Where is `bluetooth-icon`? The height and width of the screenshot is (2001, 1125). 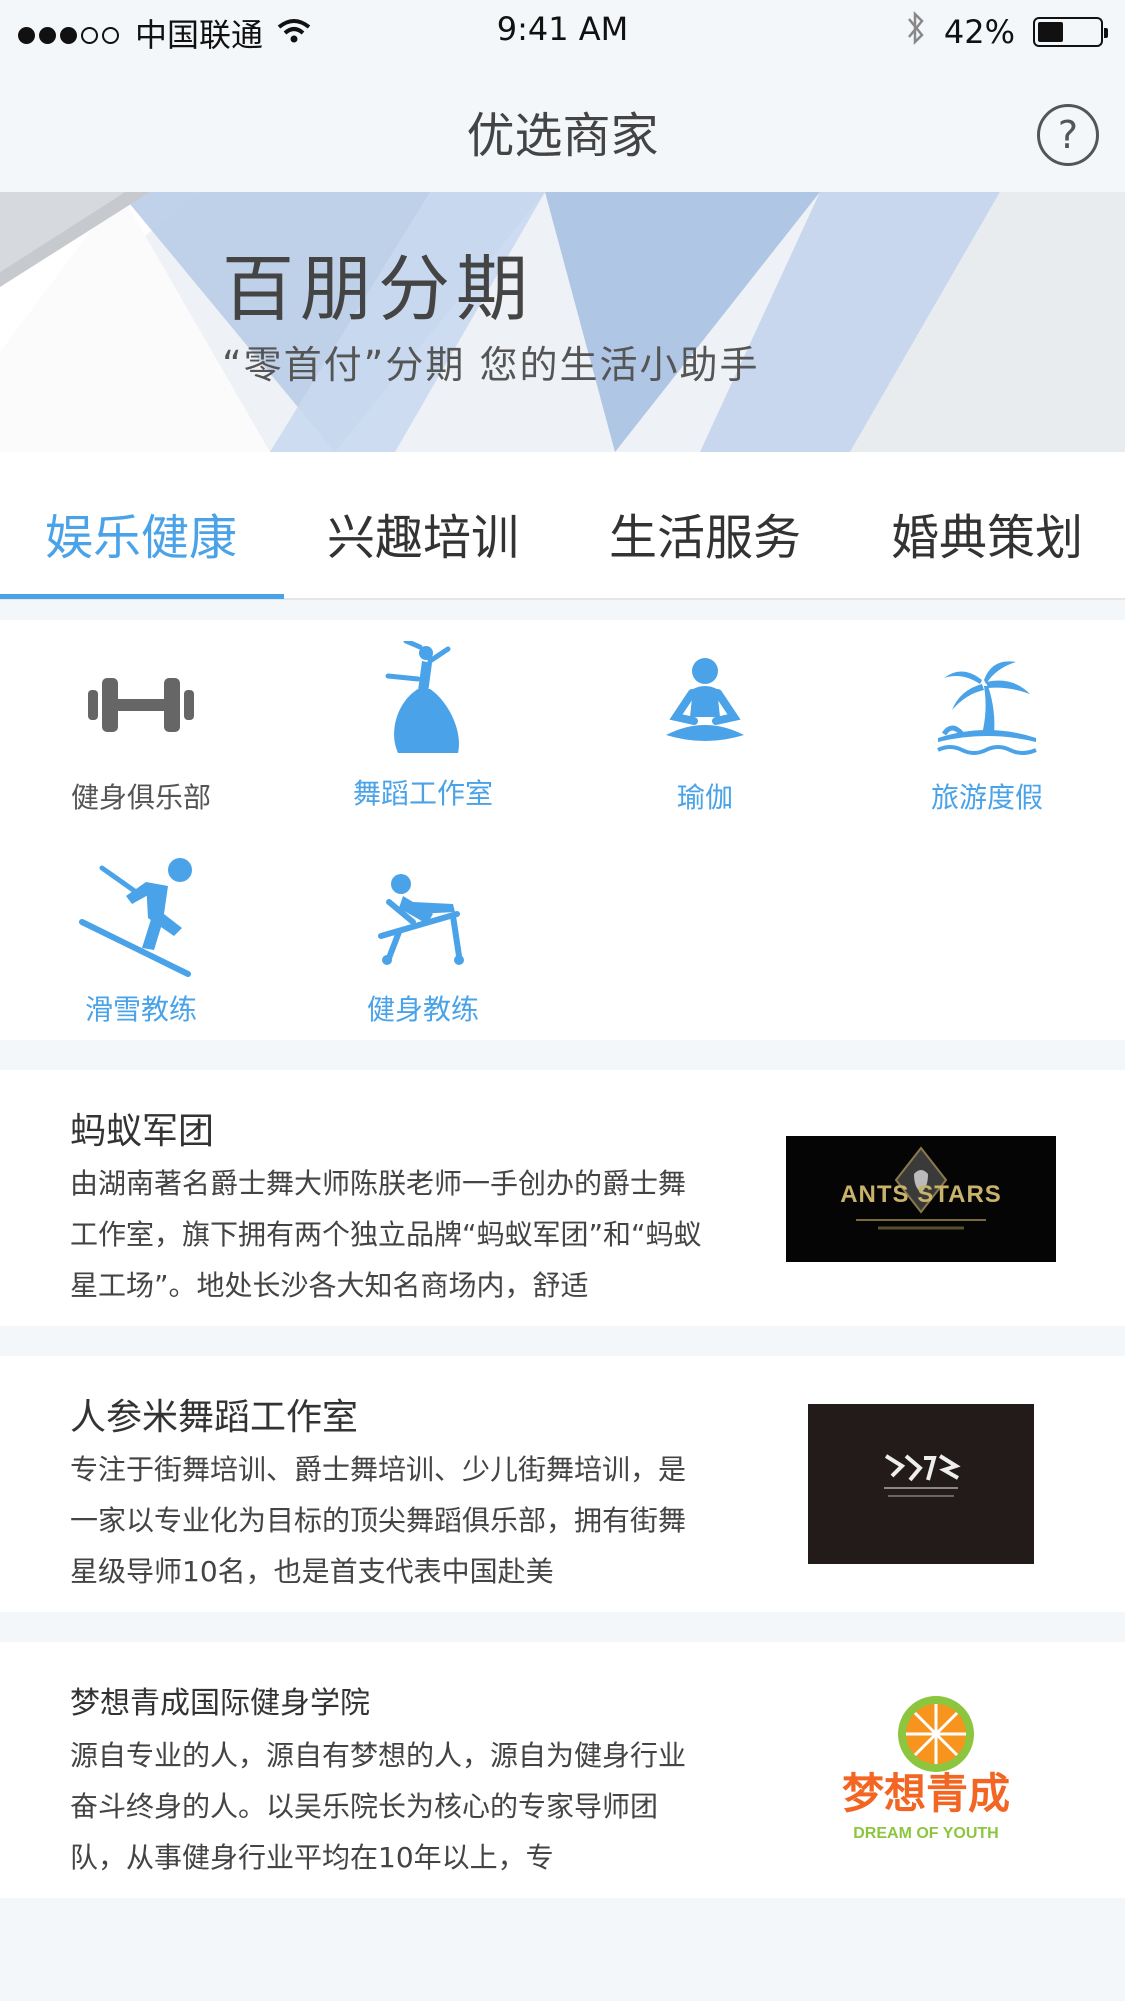 bluetooth-icon is located at coordinates (916, 32).